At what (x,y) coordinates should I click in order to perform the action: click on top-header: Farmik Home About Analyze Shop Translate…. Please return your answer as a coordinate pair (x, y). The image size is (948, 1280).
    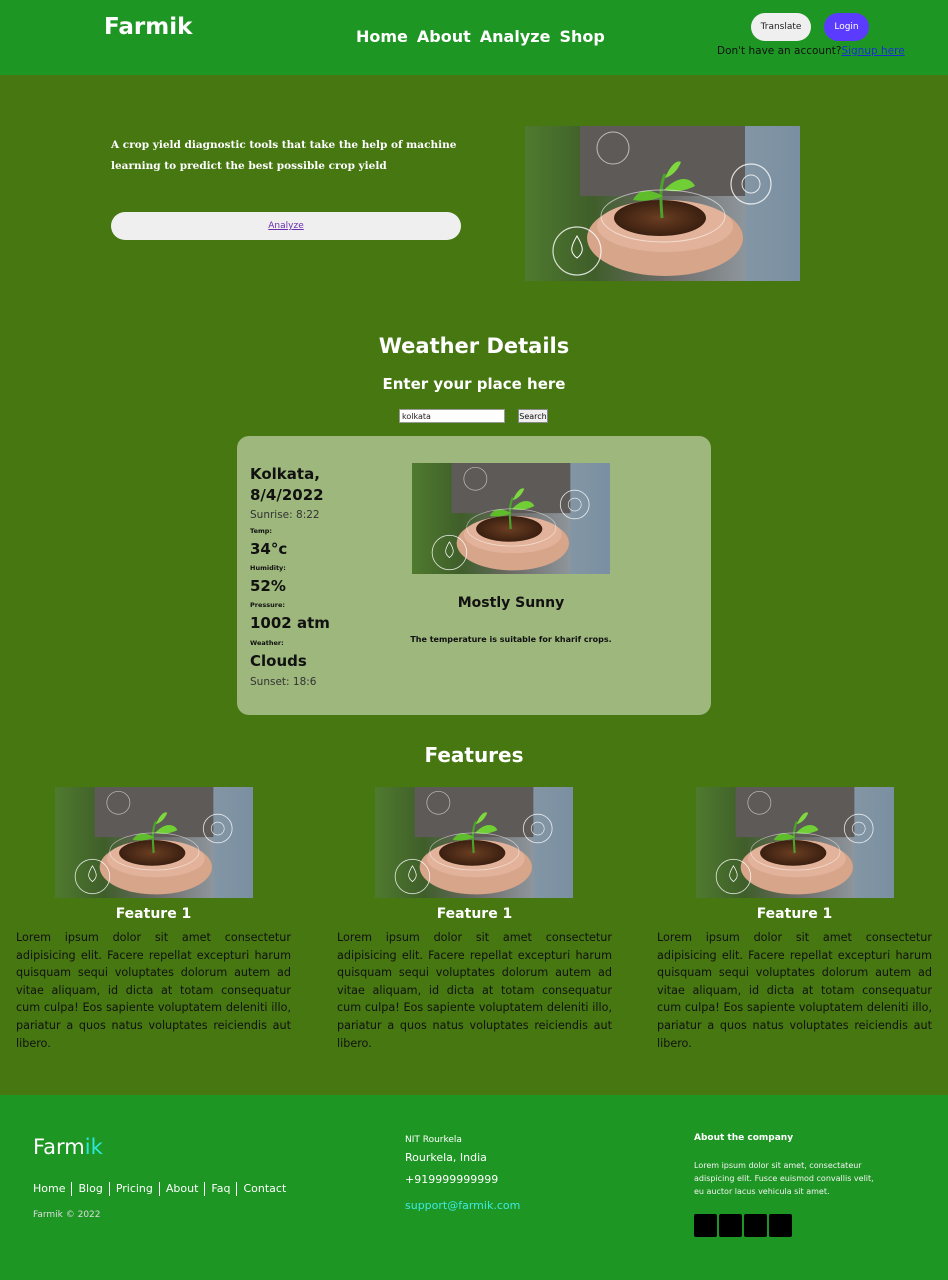
    Looking at the image, I should click on (474, 37).